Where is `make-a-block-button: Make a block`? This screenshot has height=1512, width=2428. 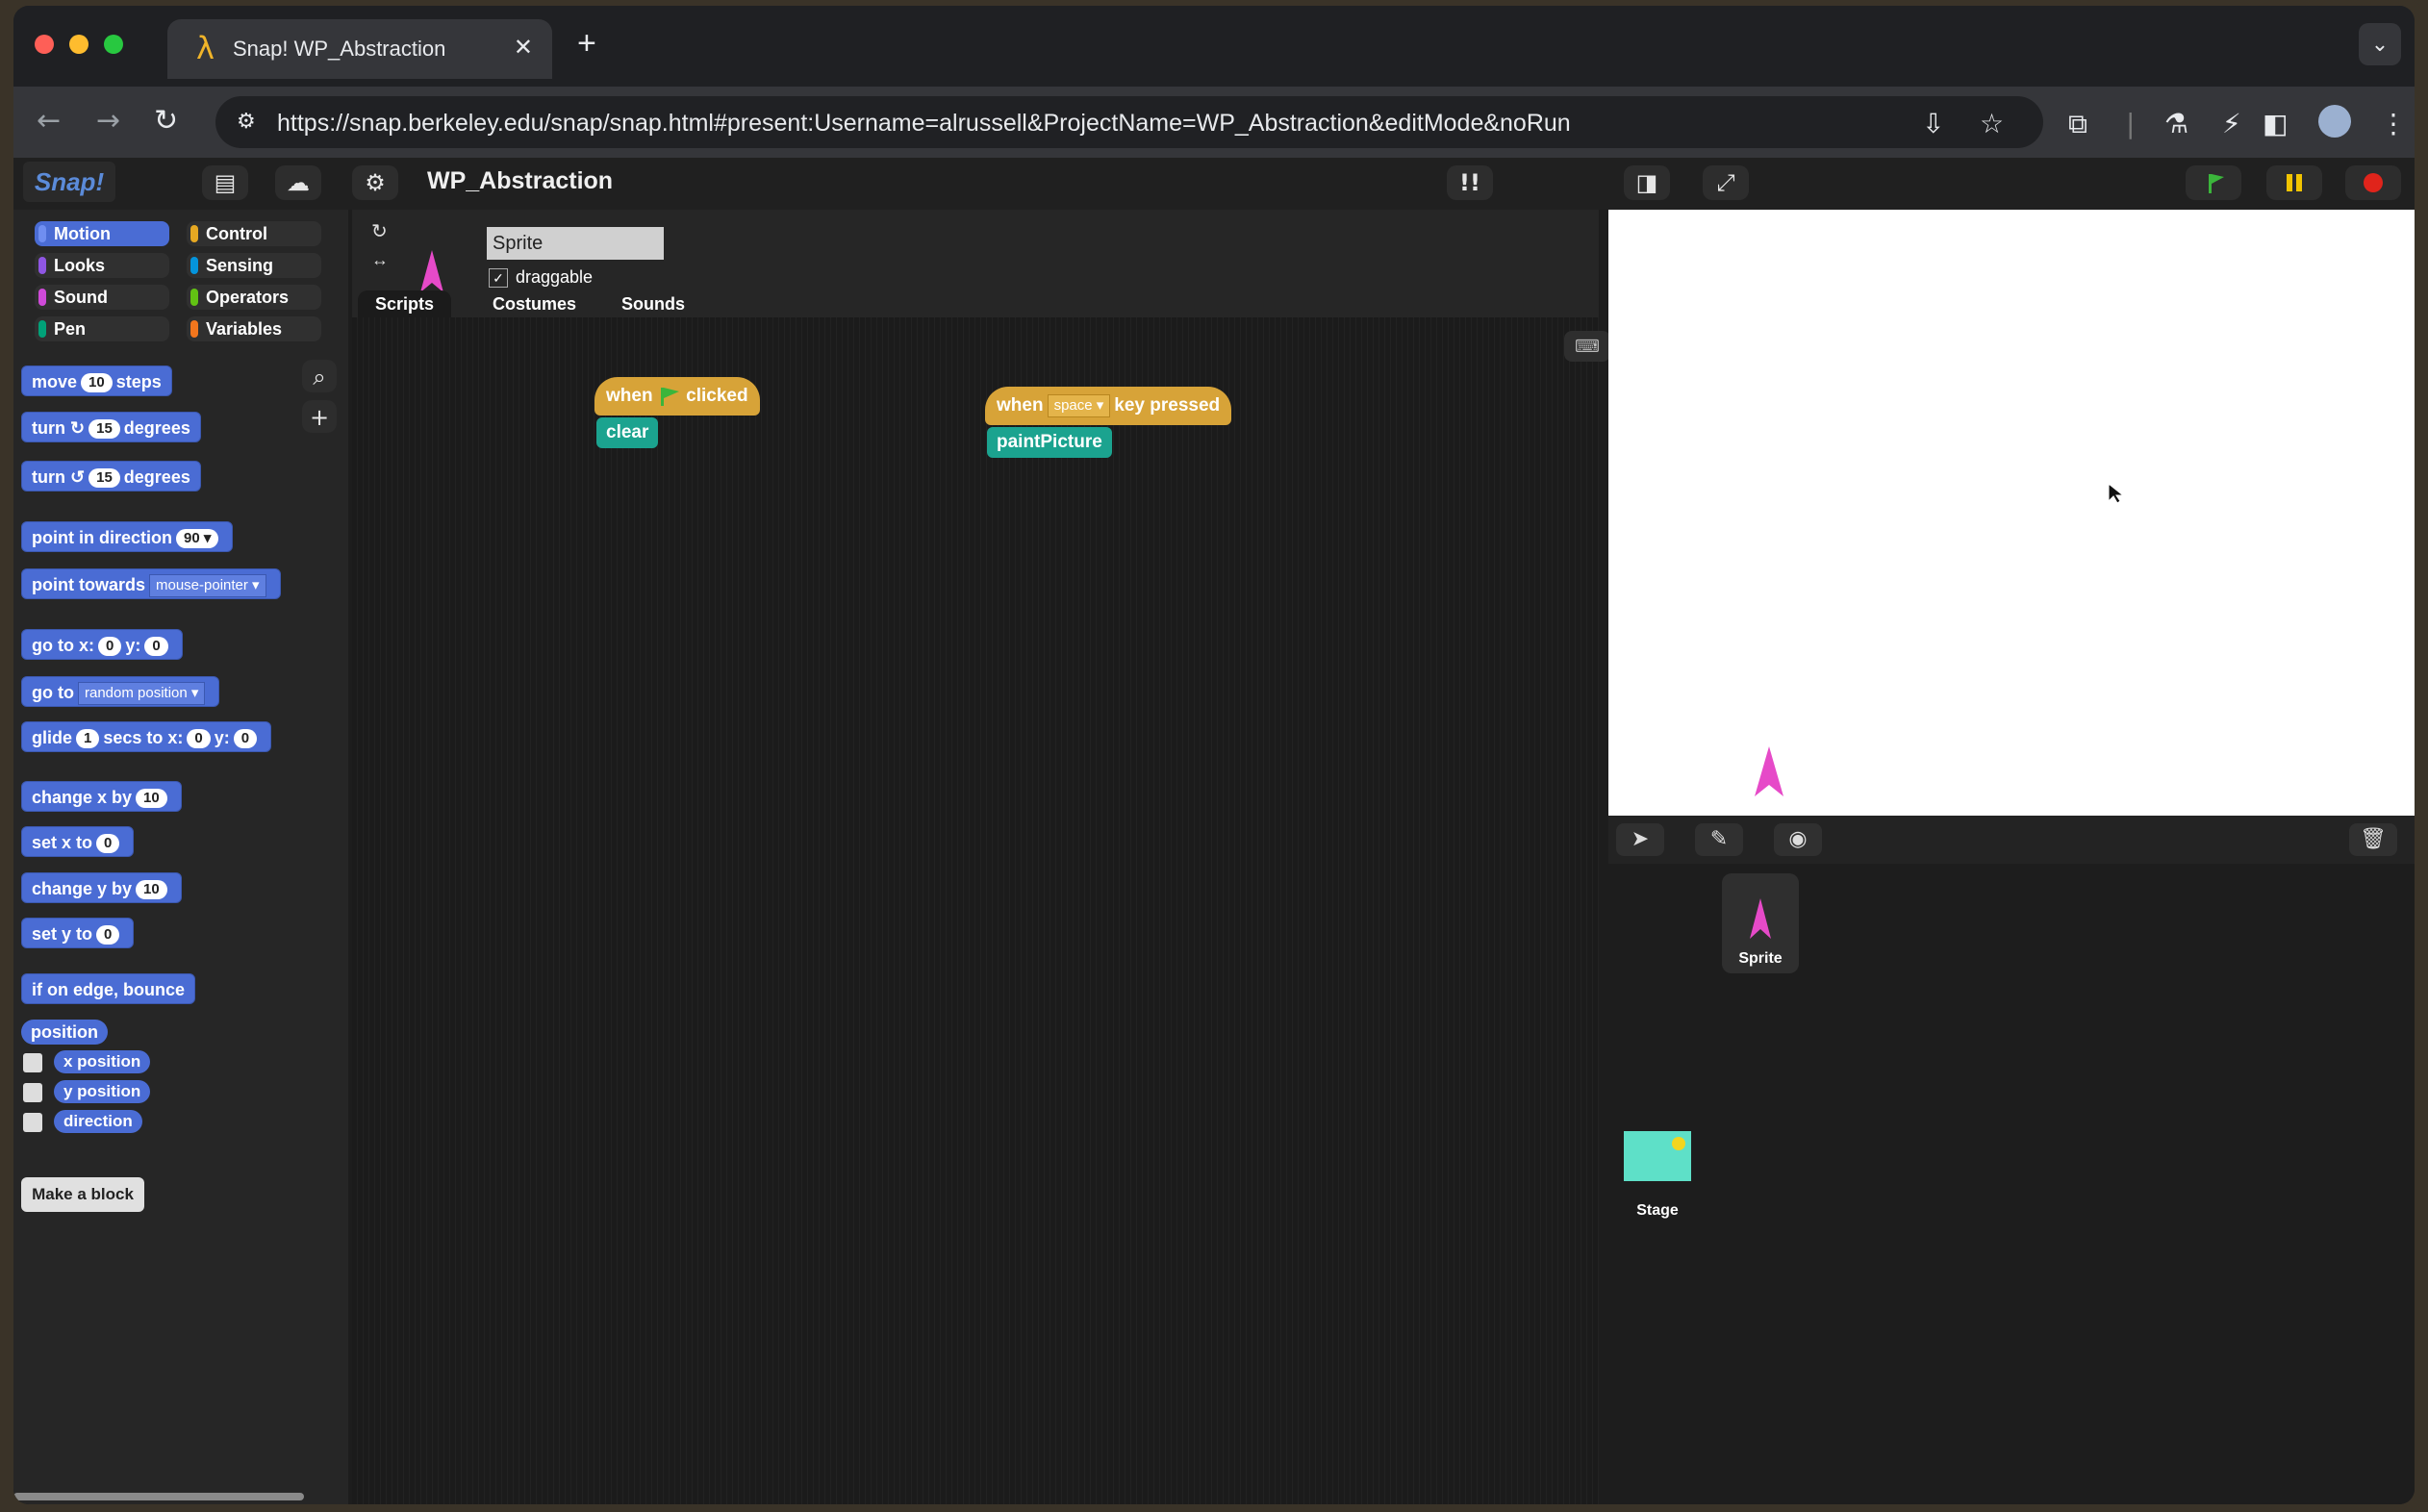
make-a-block-button: Make a block is located at coordinates (82, 1195).